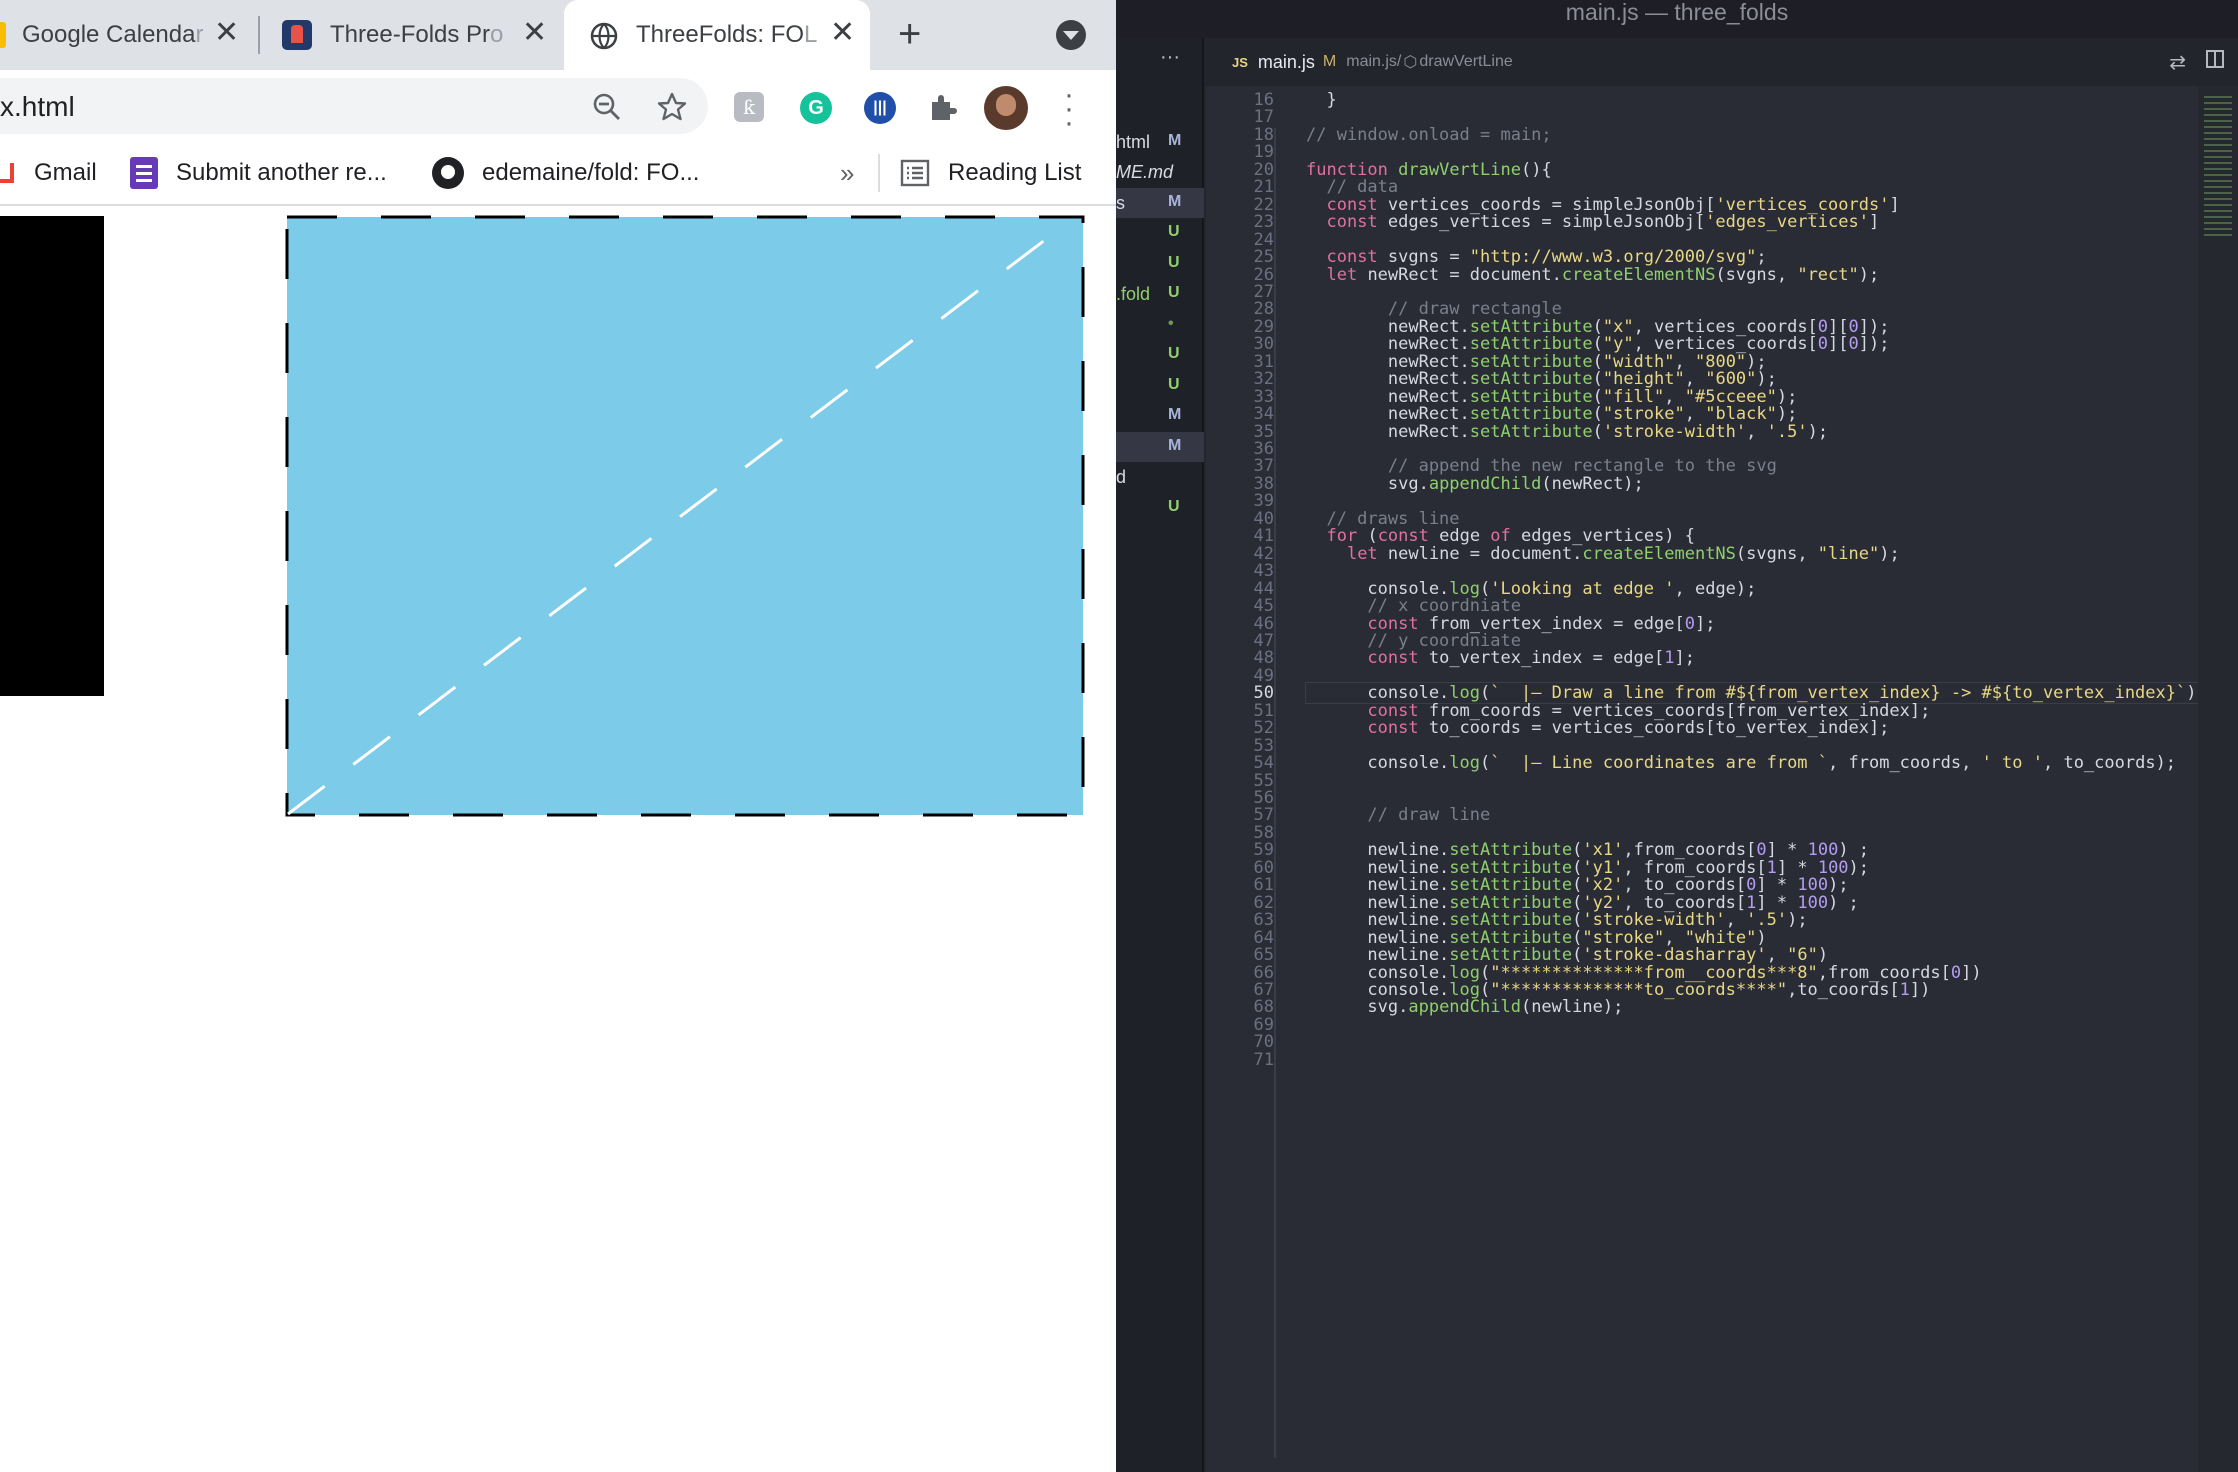  I want to click on javascript-icon: JS, so click(1240, 62).